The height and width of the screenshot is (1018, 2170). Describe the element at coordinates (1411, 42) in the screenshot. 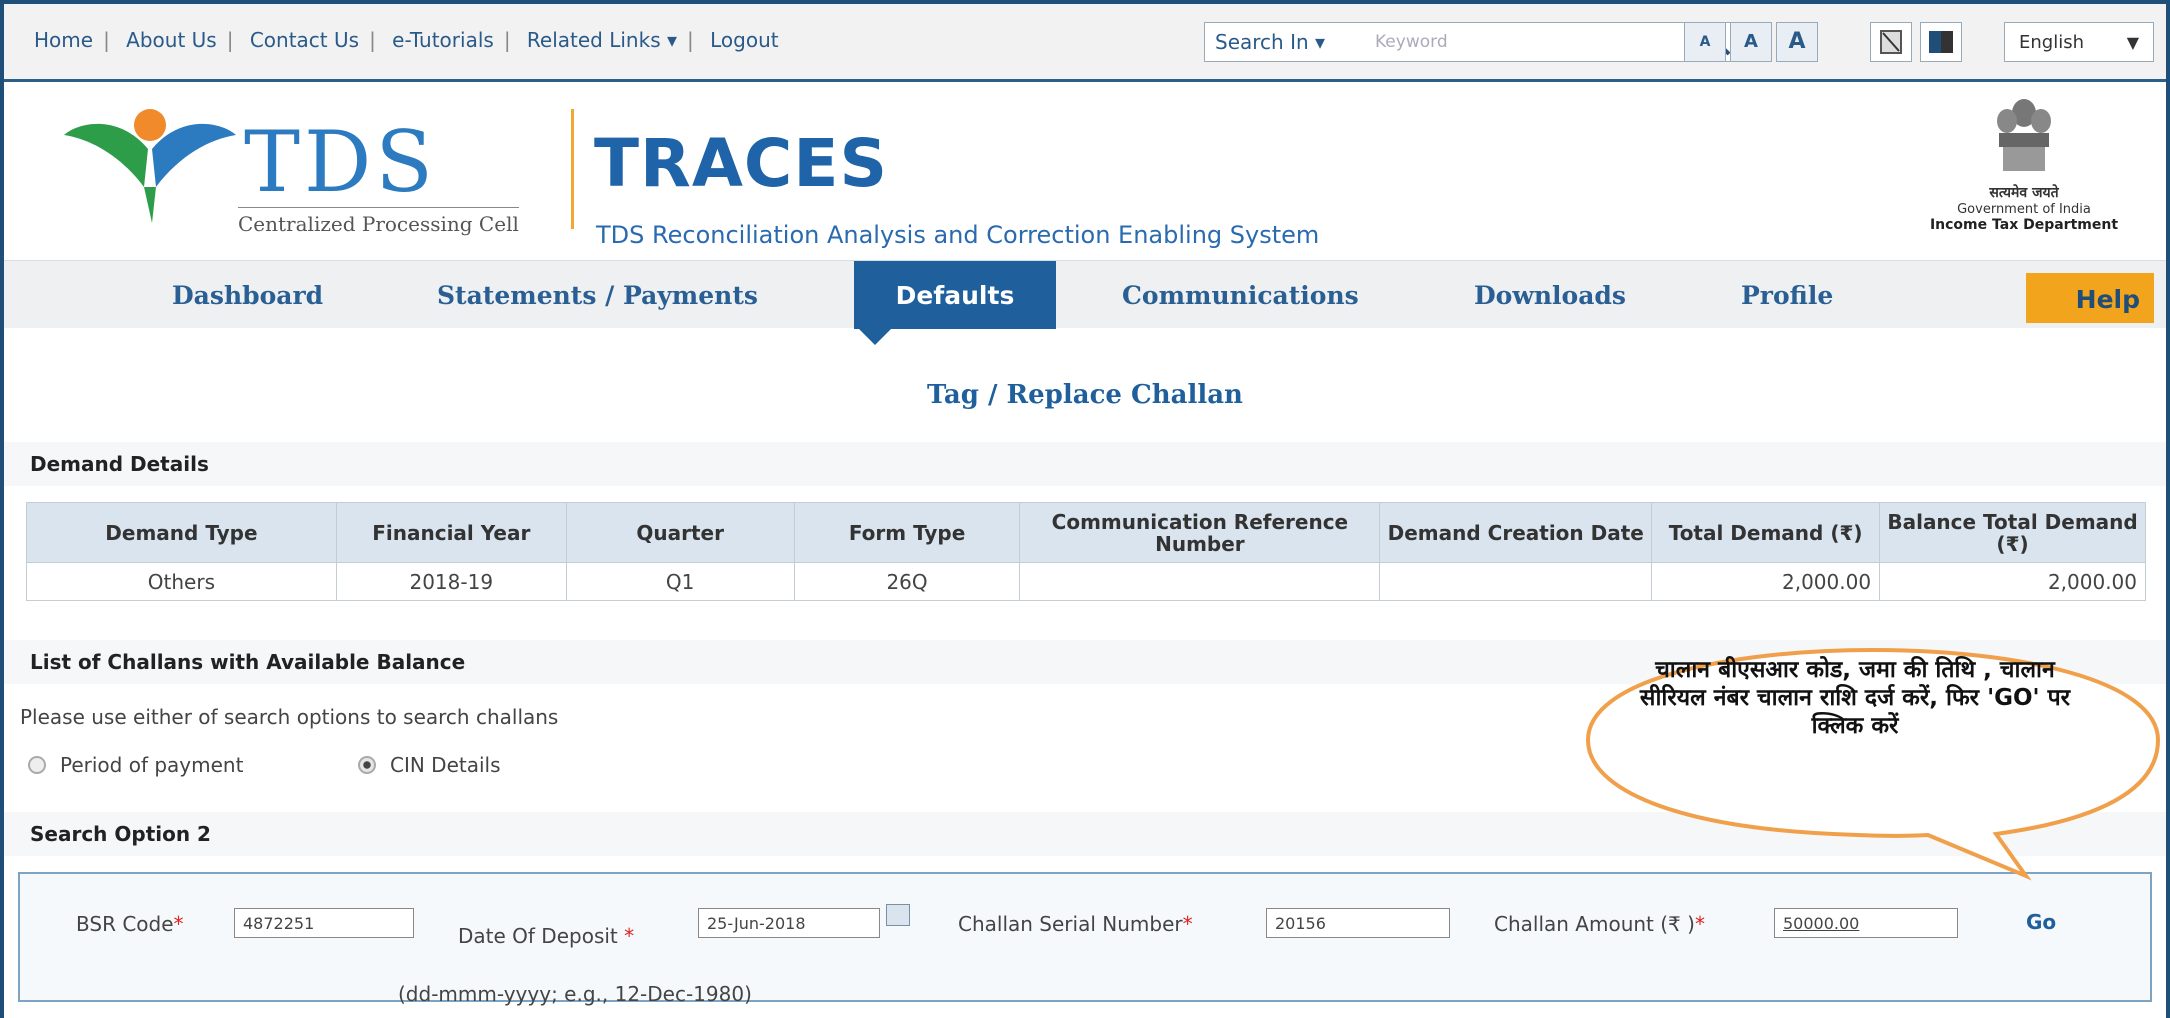

I see `search-input: Keyword` at that location.